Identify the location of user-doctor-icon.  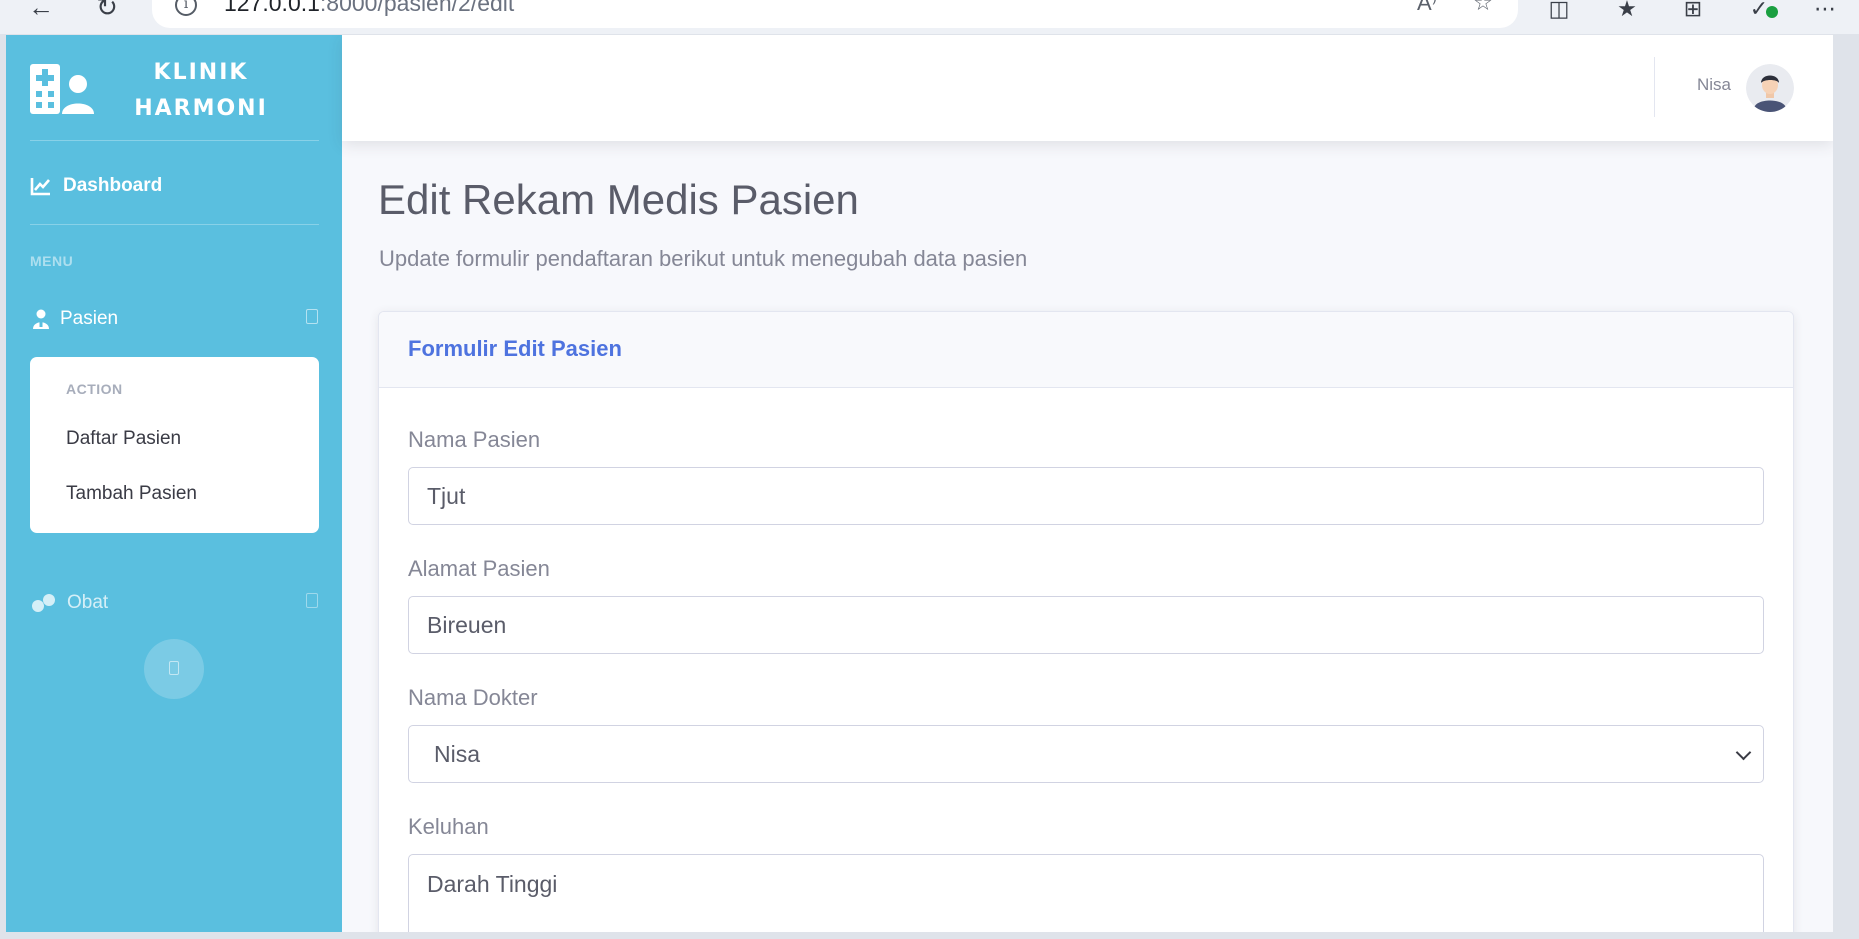
(41, 319).